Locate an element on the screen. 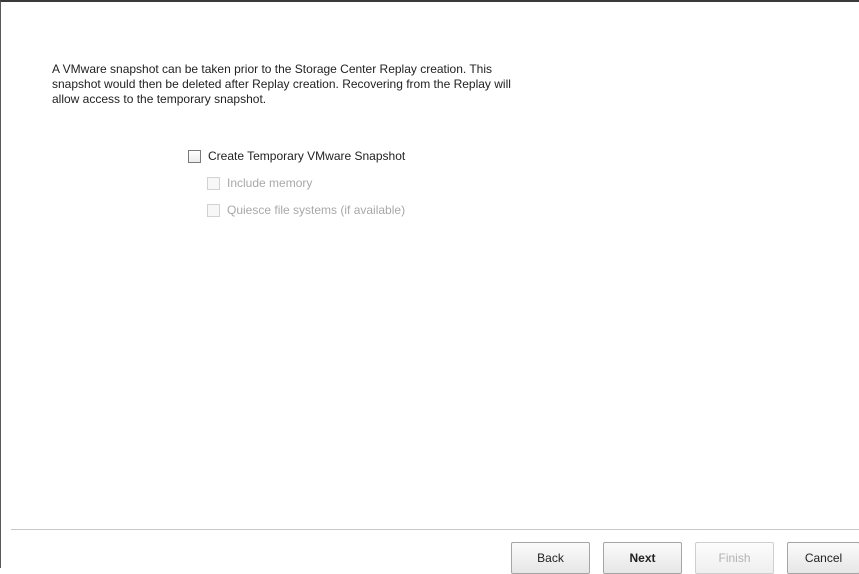 This screenshot has height=574, width=859. include-memory-label: Include memory is located at coordinates (270, 183).